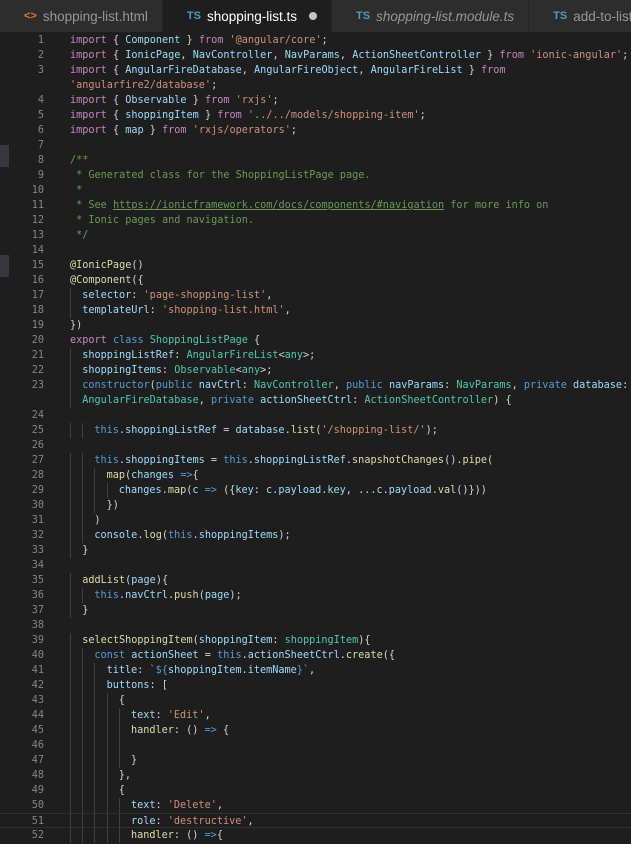 This screenshot has width=631, height=844. I want to click on code-text: import { Observable } from 'rxjs';, so click(174, 100).